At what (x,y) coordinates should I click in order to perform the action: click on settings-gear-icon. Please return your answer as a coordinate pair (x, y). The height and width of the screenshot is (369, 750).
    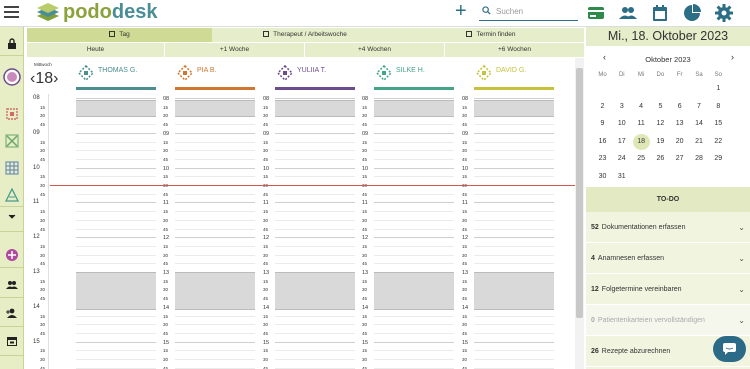
    Looking at the image, I should click on (724, 13).